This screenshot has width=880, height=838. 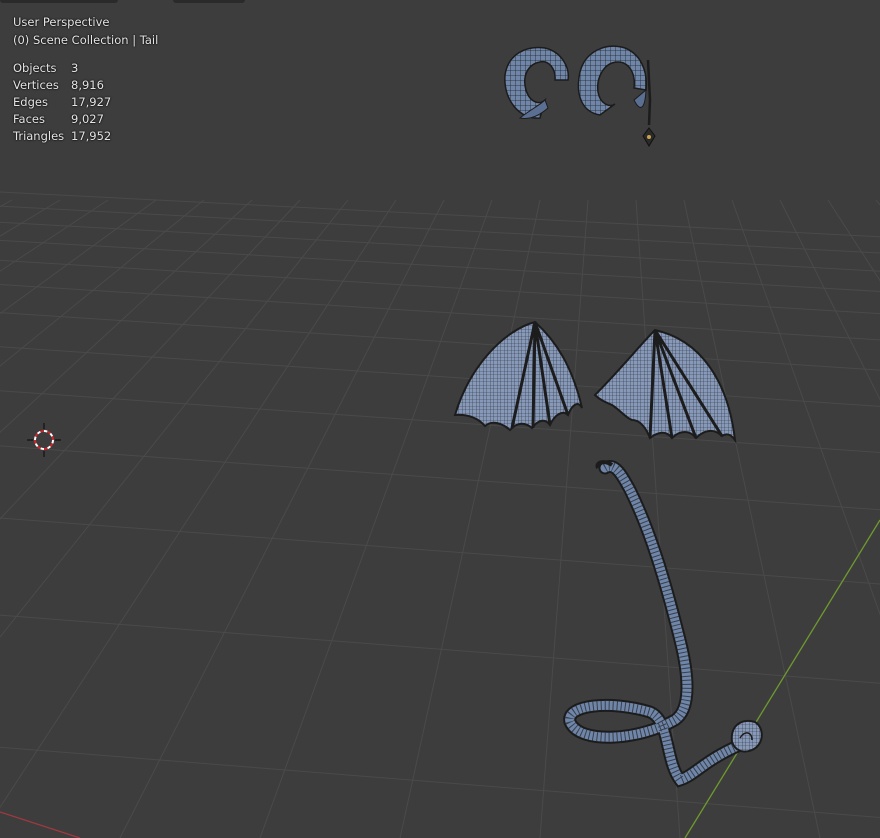 What do you see at coordinates (91, 102) in the screenshot?
I see `stat-value: 17,927` at bounding box center [91, 102].